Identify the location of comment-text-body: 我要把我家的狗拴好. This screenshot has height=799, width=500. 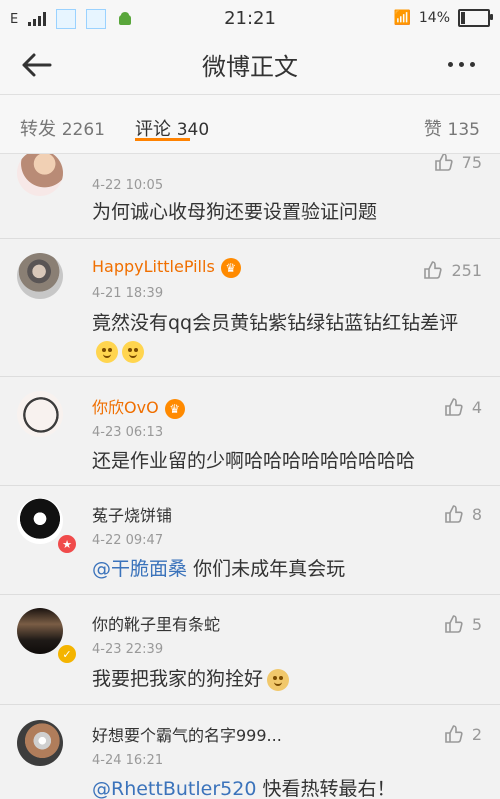
(178, 679).